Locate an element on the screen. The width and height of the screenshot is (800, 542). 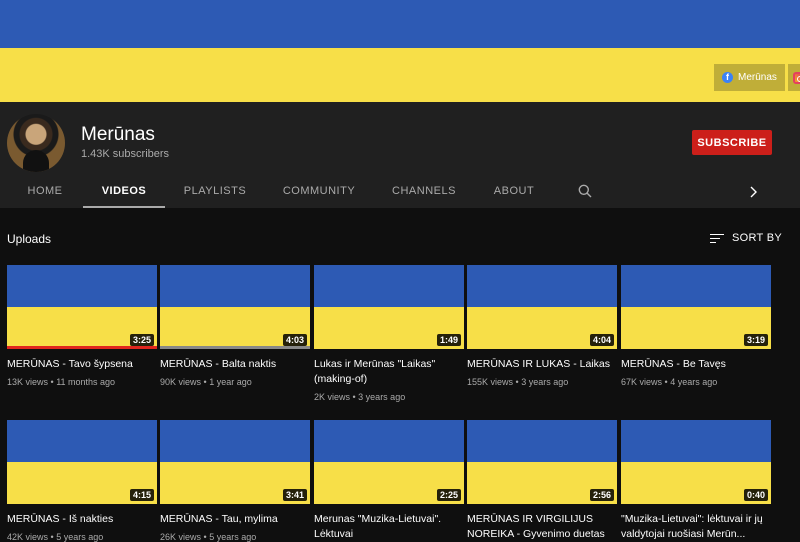
instagram-link is located at coordinates (793, 77).